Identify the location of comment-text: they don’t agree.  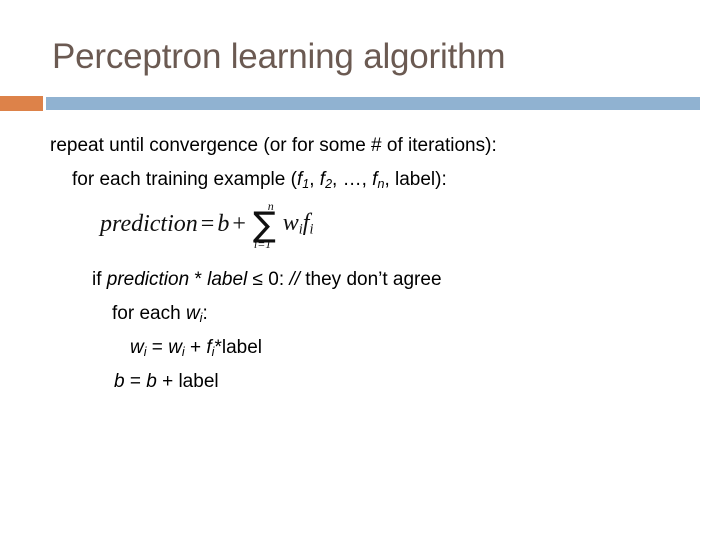
(370, 279).